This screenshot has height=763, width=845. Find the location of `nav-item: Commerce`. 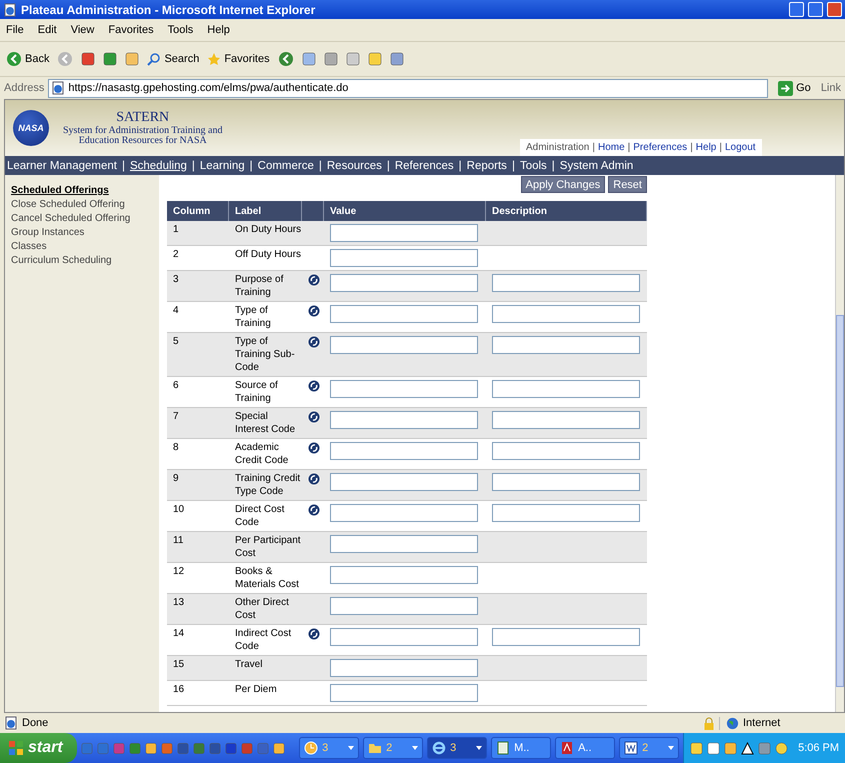

nav-item: Commerce is located at coordinates (286, 166).